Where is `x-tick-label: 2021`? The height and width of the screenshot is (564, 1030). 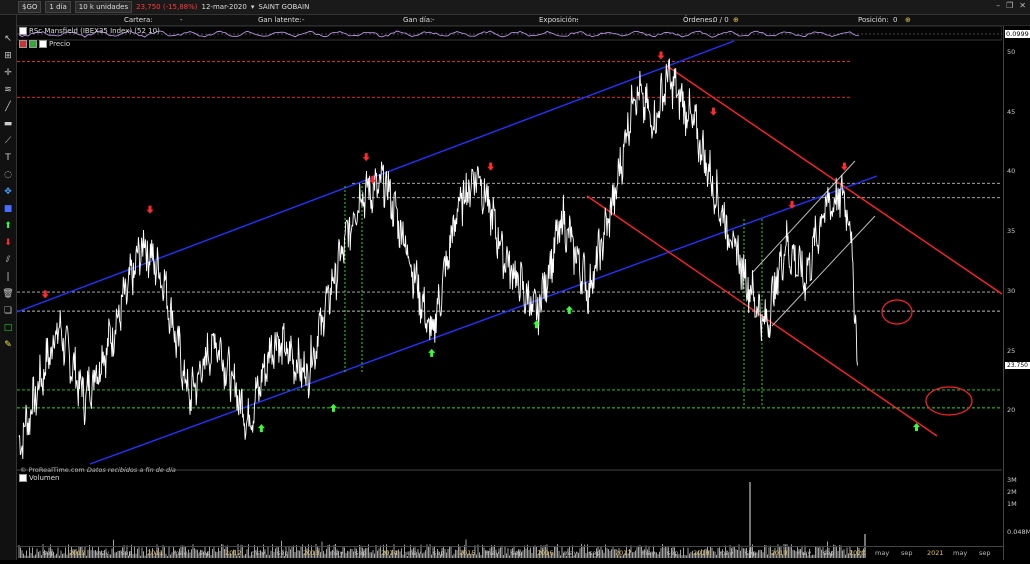
x-tick-label: 2021 is located at coordinates (935, 553).